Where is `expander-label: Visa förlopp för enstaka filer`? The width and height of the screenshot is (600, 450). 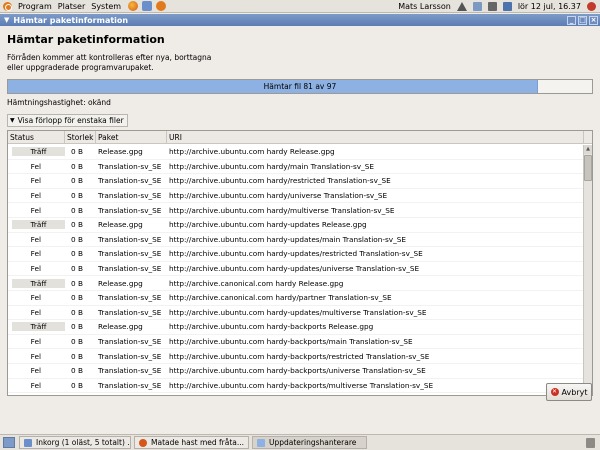
expander-label: Visa förlopp för enstaka filer is located at coordinates (70, 120).